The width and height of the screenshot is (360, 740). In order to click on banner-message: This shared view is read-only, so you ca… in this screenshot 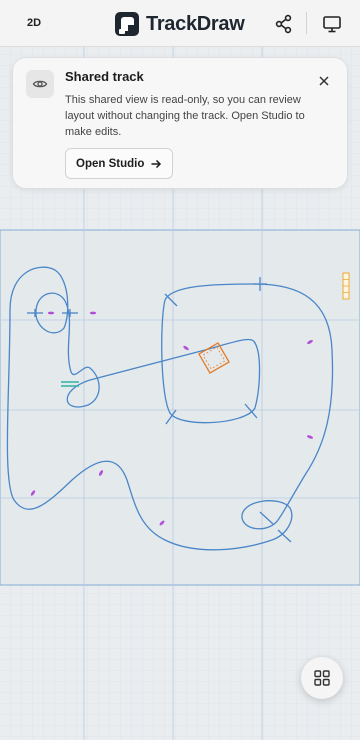, I will do `click(185, 116)`.